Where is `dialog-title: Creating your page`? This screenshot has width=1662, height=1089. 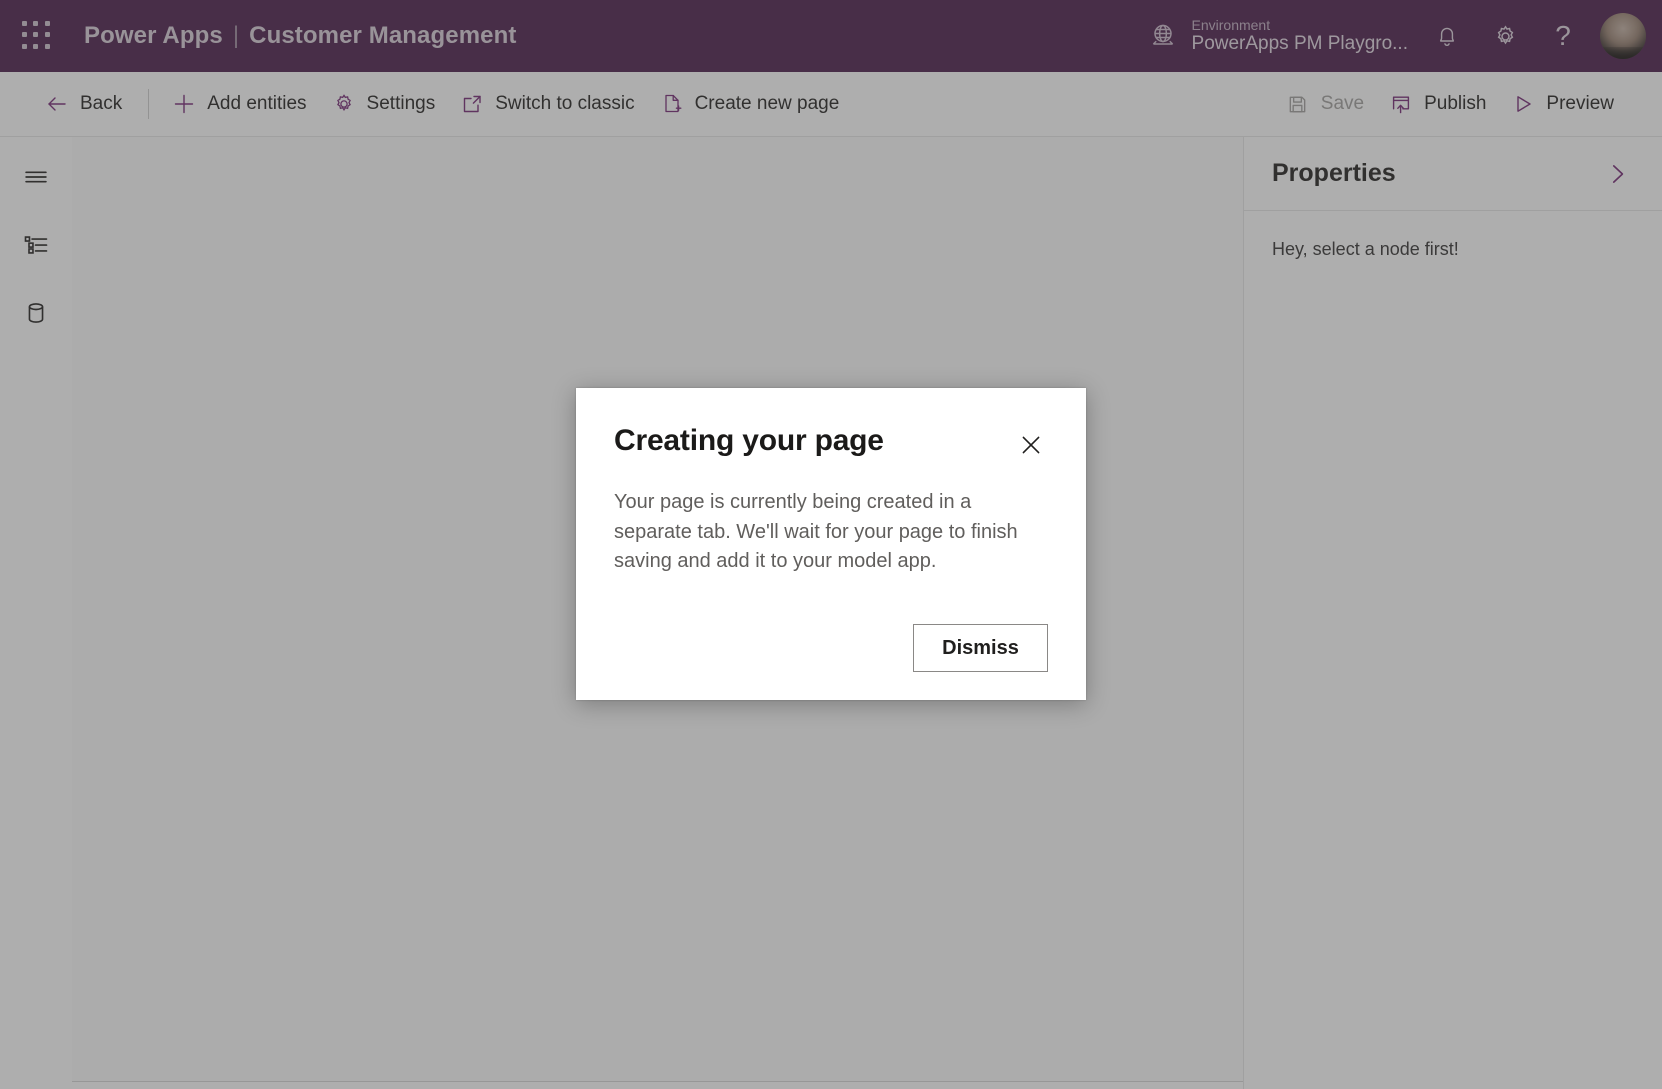
dialog-title: Creating your page is located at coordinates (749, 440).